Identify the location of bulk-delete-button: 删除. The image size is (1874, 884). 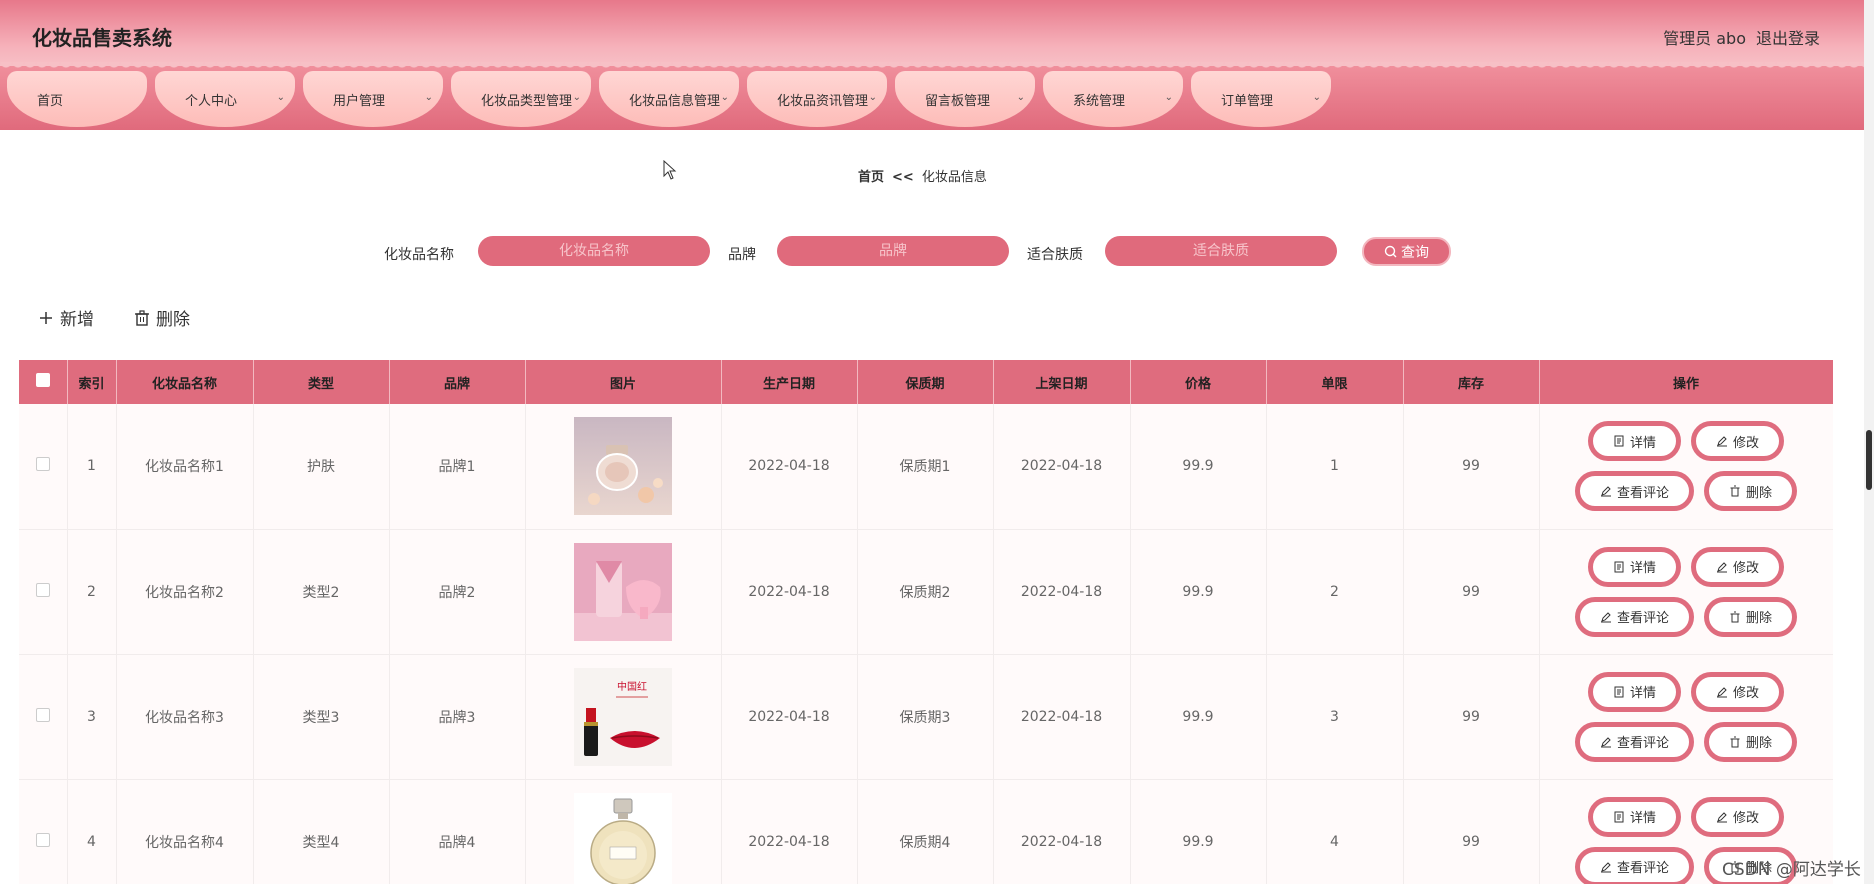
(162, 317).